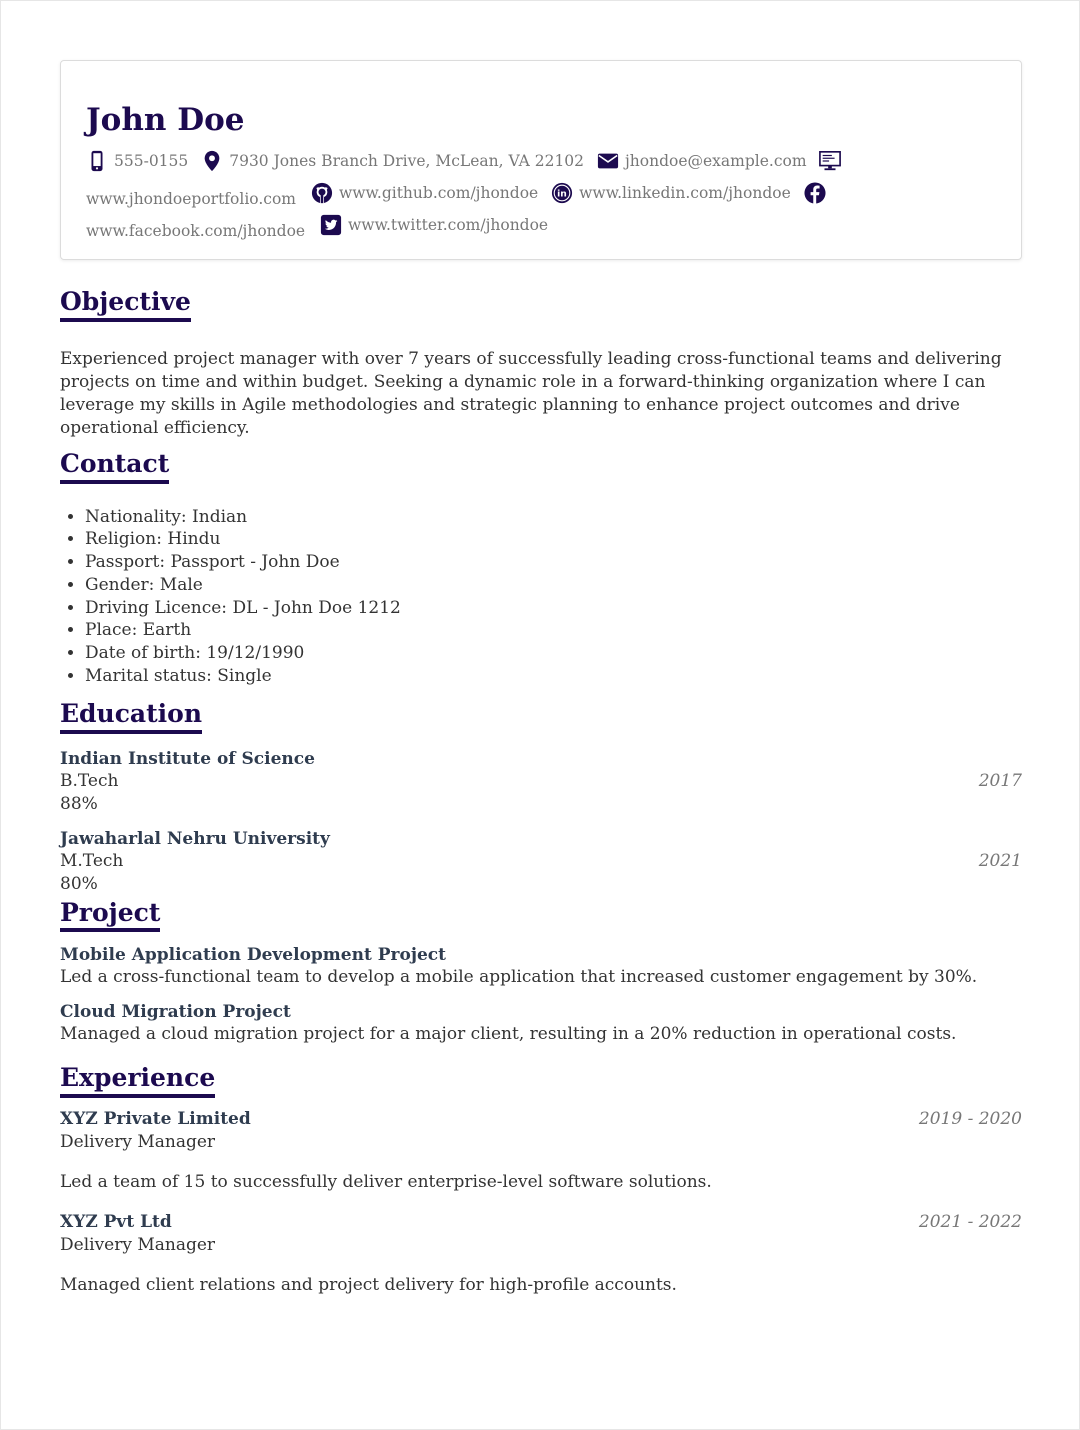 This screenshot has height=1430, width=1080. I want to click on list-item: Gender: Male, so click(553, 585).